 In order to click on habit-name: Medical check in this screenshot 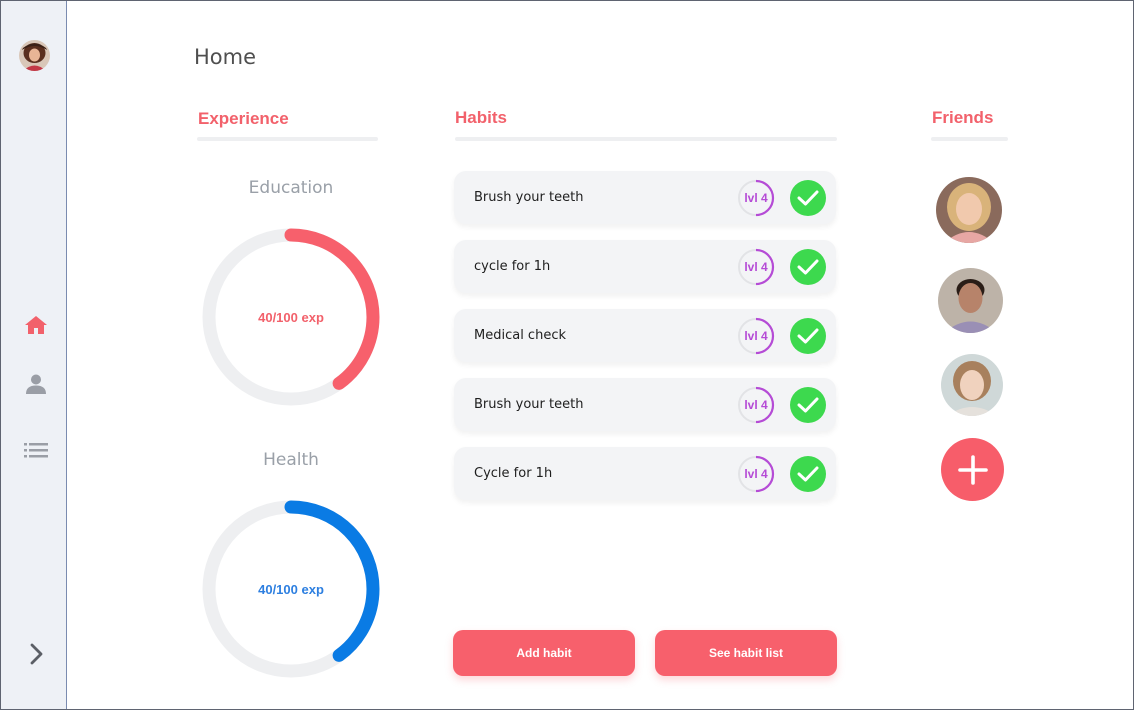, I will do `click(520, 335)`.